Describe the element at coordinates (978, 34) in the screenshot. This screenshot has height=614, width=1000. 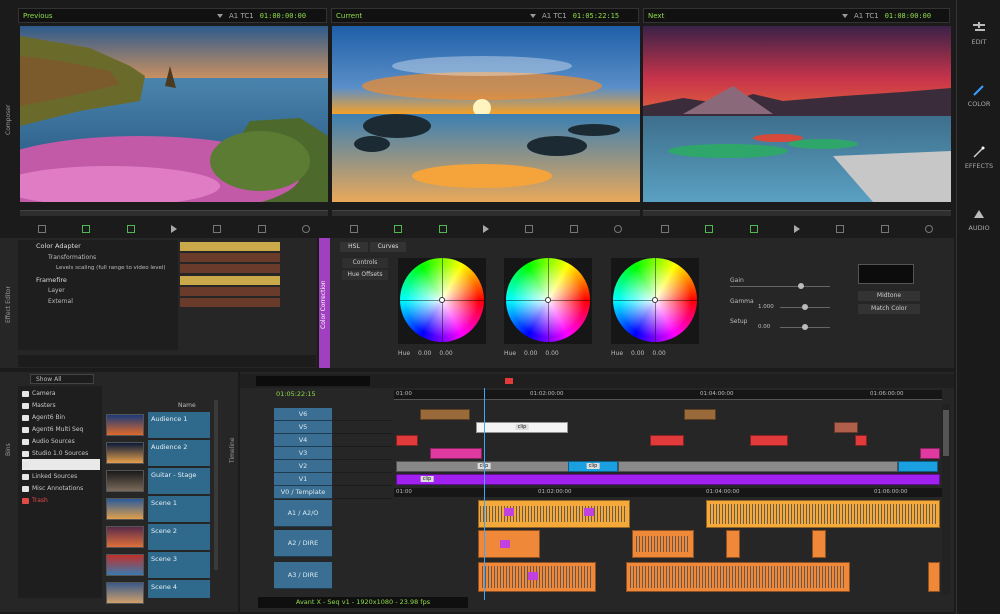
I see `edit-workspace: EDIT` at that location.